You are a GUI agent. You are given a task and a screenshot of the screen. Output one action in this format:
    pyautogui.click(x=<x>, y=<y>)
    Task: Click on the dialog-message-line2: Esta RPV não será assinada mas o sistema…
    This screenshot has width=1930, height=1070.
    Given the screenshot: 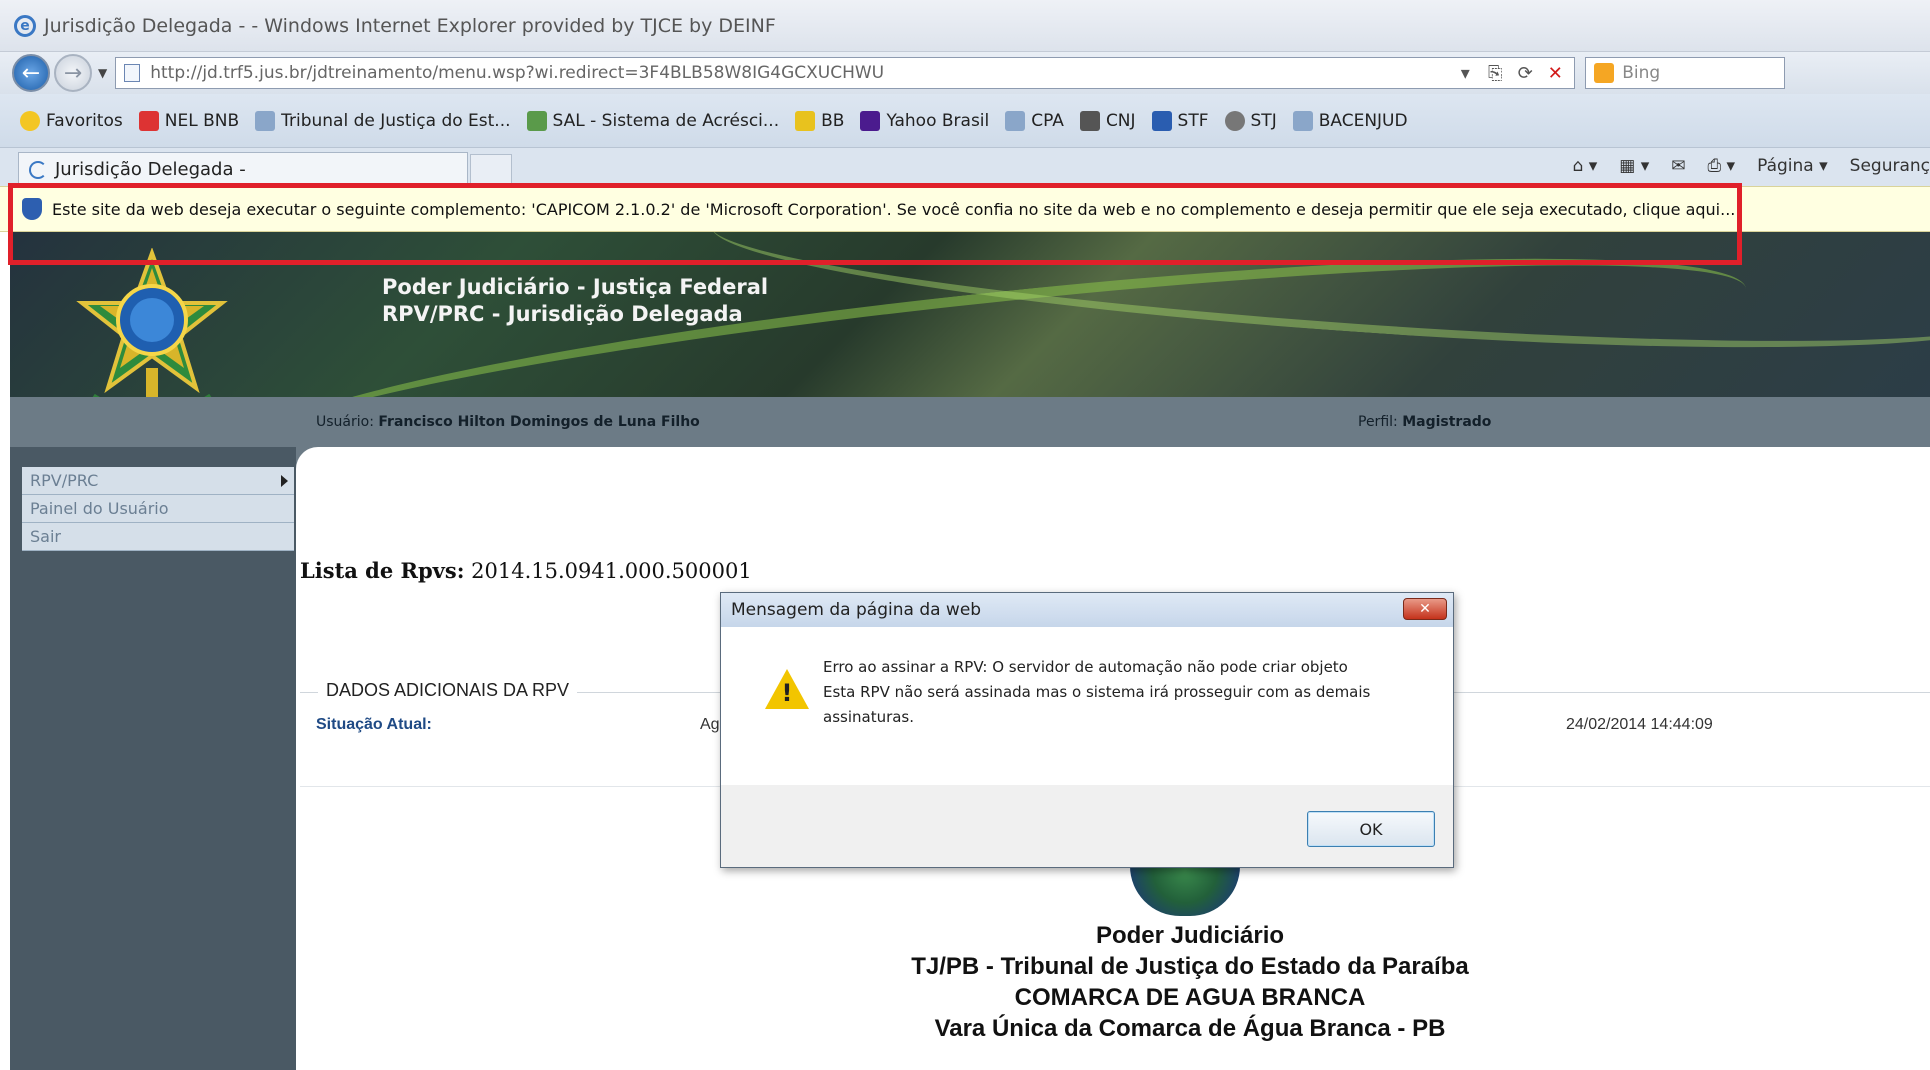 What is the action you would take?
    pyautogui.click(x=1097, y=704)
    